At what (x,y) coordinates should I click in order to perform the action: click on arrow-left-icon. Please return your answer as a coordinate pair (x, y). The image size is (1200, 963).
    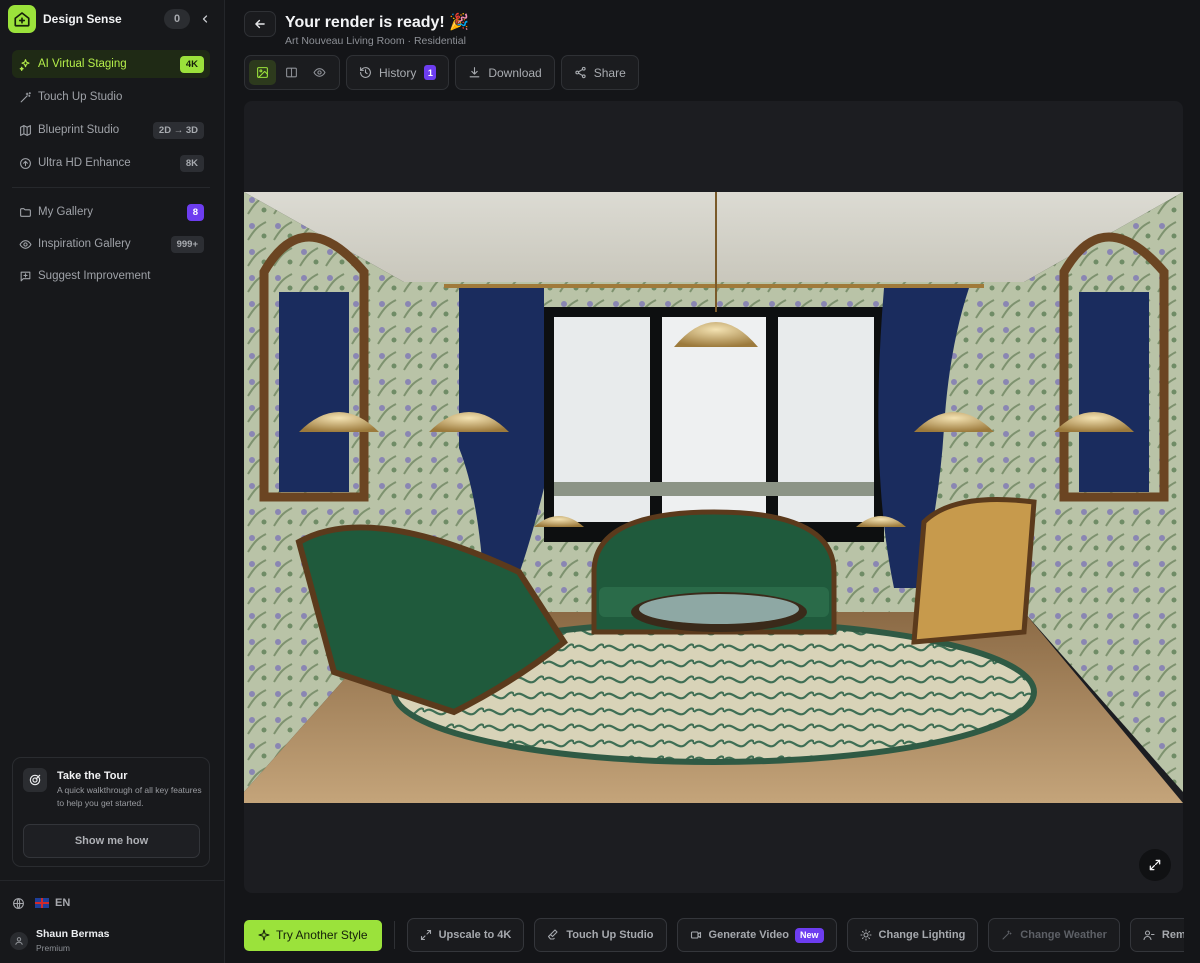
    Looking at the image, I should click on (260, 24).